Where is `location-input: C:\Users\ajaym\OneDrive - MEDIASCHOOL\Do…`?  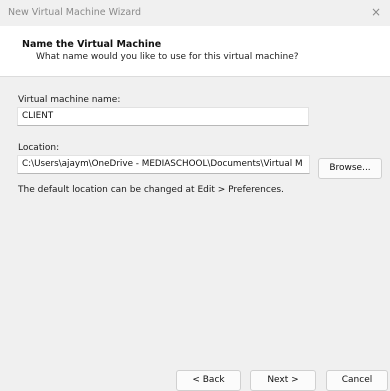
location-input: C:\Users\ajaym\OneDrive - MEDIASCHOOL\Do… is located at coordinates (163, 164).